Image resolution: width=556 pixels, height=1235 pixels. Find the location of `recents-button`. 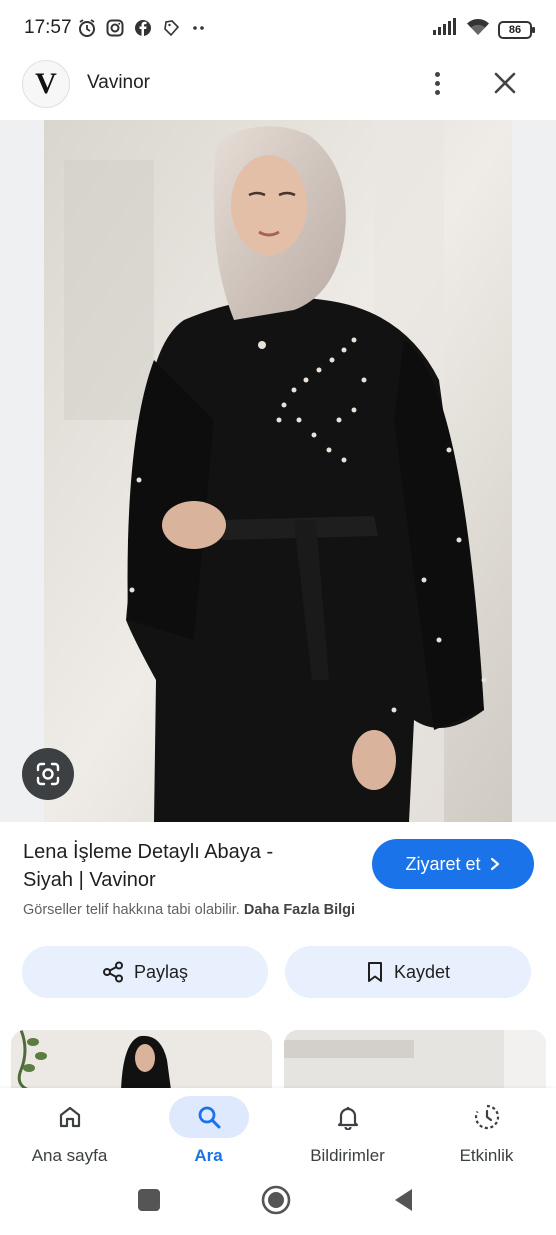

recents-button is located at coordinates (149, 1200).